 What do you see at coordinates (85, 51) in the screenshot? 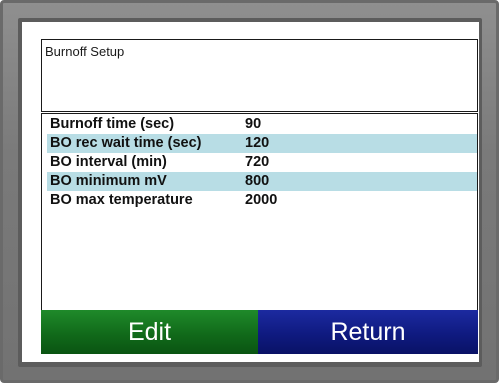
I see `screen-title: Burnoff Setup` at bounding box center [85, 51].